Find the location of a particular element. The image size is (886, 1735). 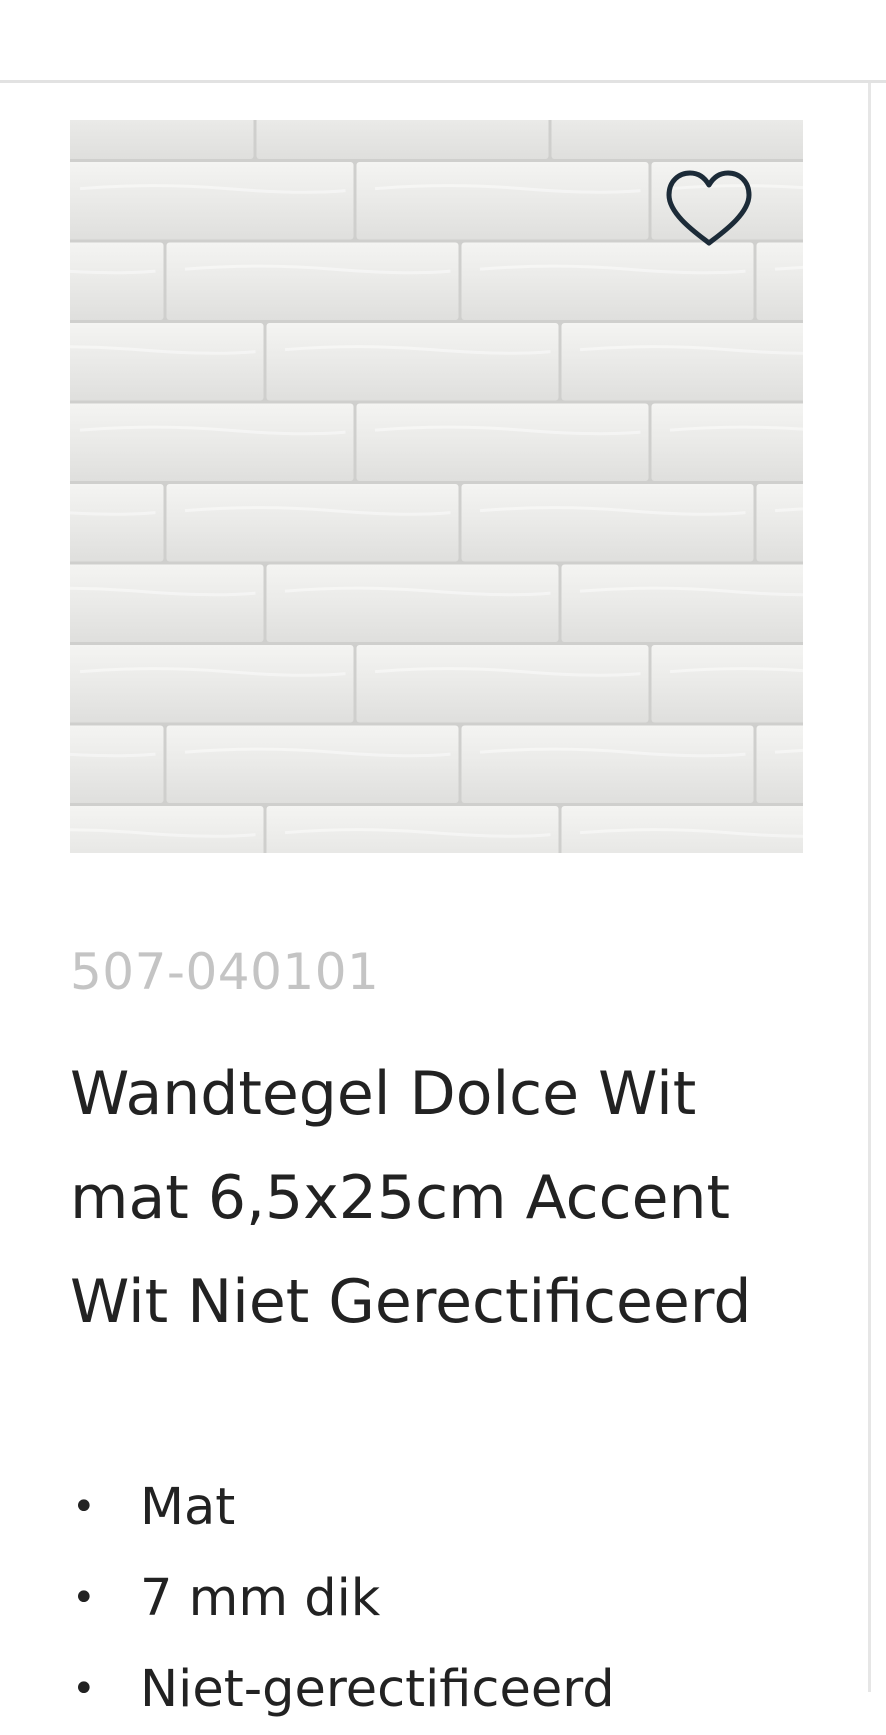

feature-text: Mat is located at coordinates (188, 1507).